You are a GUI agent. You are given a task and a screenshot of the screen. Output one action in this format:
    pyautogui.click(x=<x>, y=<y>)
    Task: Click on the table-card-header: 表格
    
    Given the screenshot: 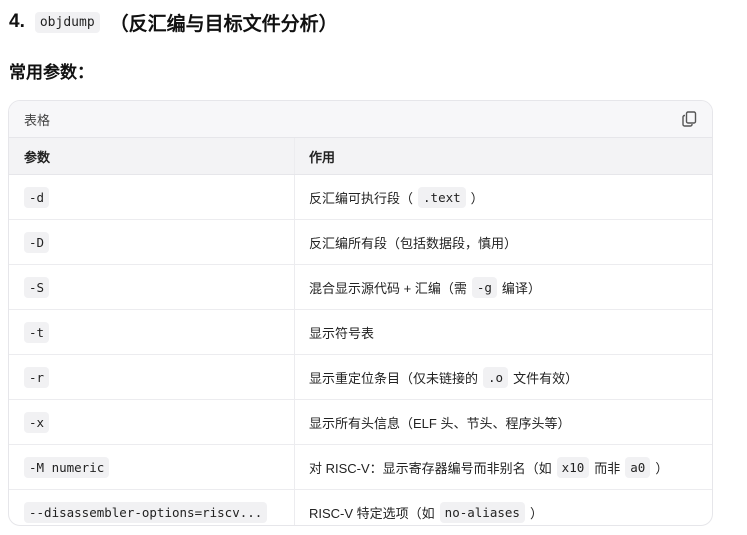 What is the action you would take?
    pyautogui.click(x=360, y=119)
    